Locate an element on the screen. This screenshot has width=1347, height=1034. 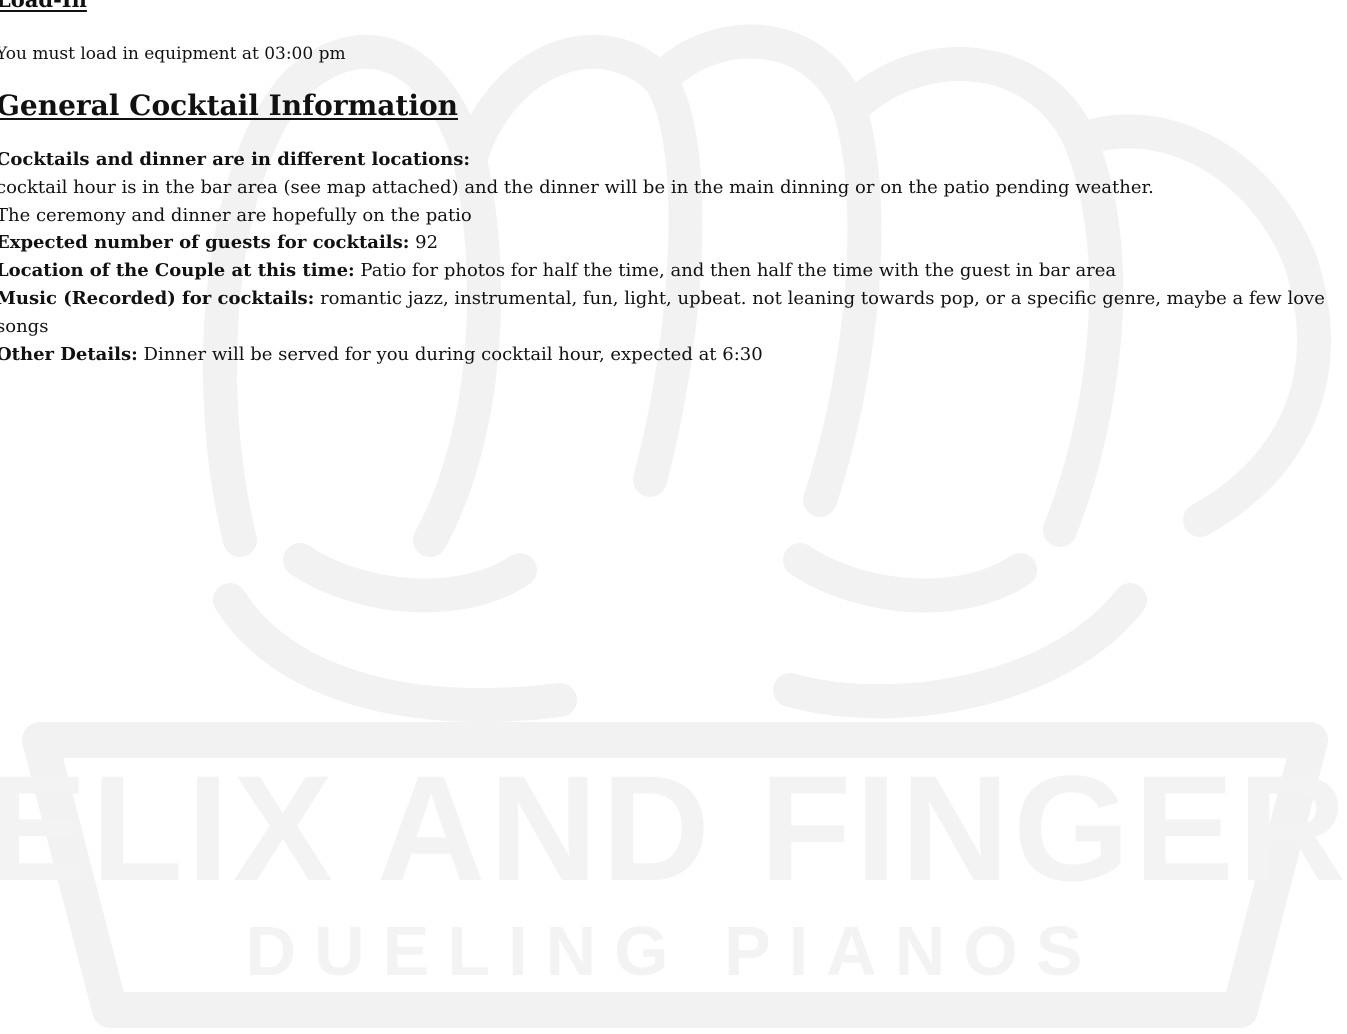
load-in-text: You must load in equipment at 03:00 pm is located at coordinates (173, 54).